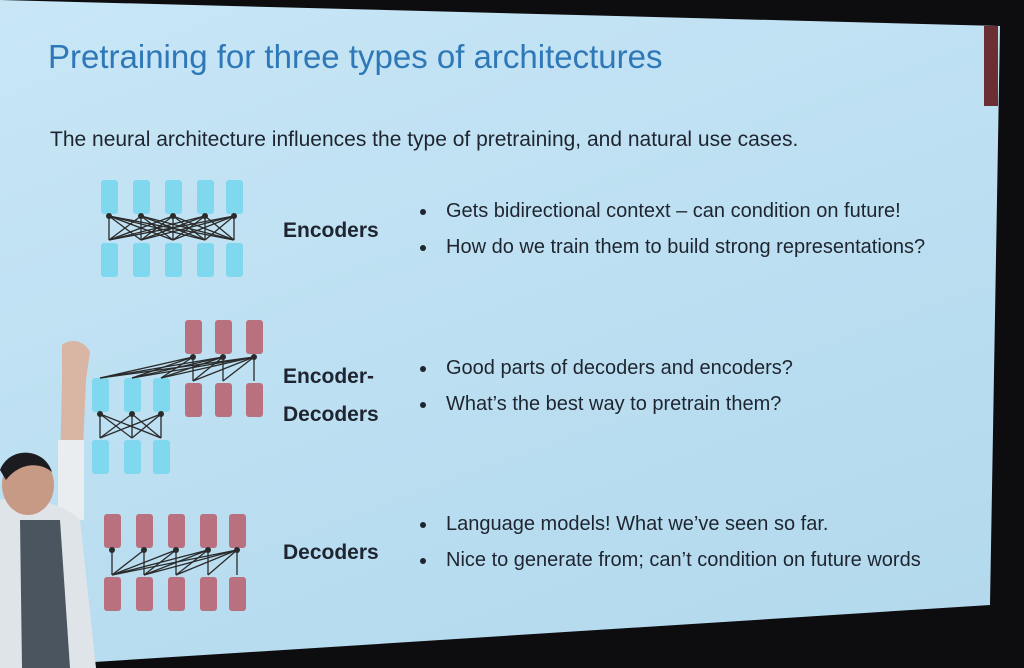 The image size is (1024, 668). I want to click on screen-edge-bar, so click(991, 66).